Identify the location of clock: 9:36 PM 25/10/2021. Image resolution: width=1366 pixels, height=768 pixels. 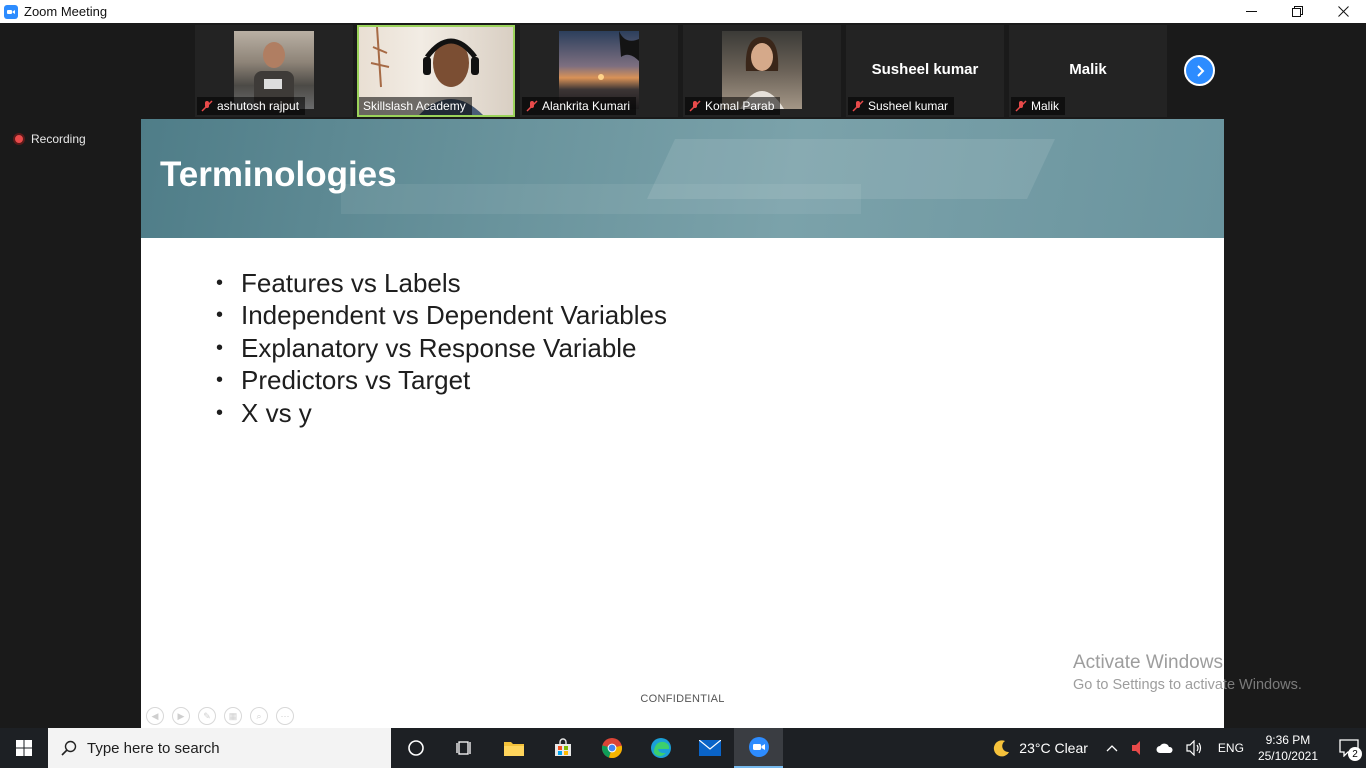
(1288, 748).